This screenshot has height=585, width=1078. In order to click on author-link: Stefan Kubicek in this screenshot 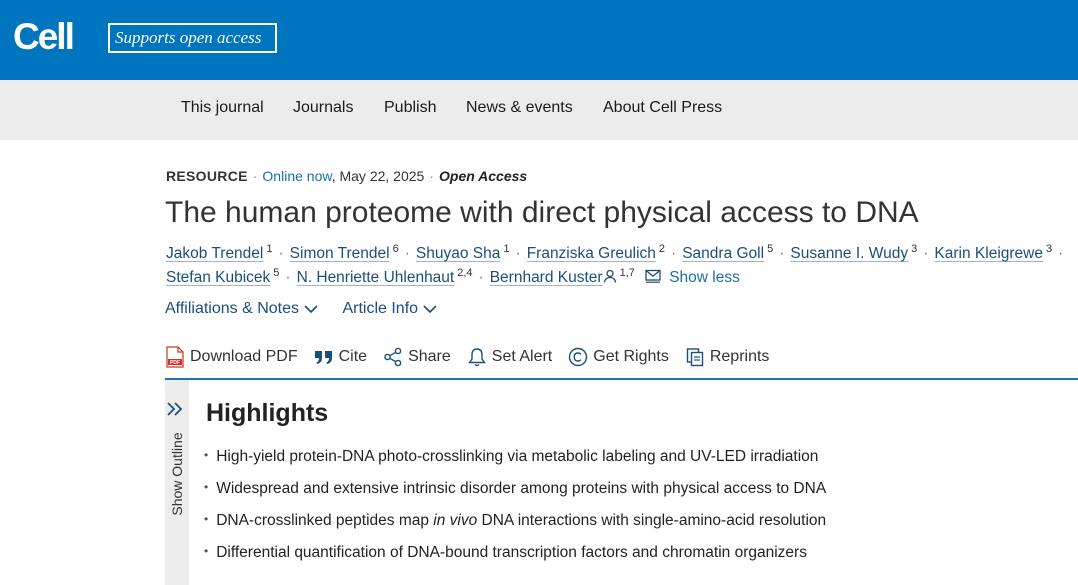, I will do `click(218, 277)`.